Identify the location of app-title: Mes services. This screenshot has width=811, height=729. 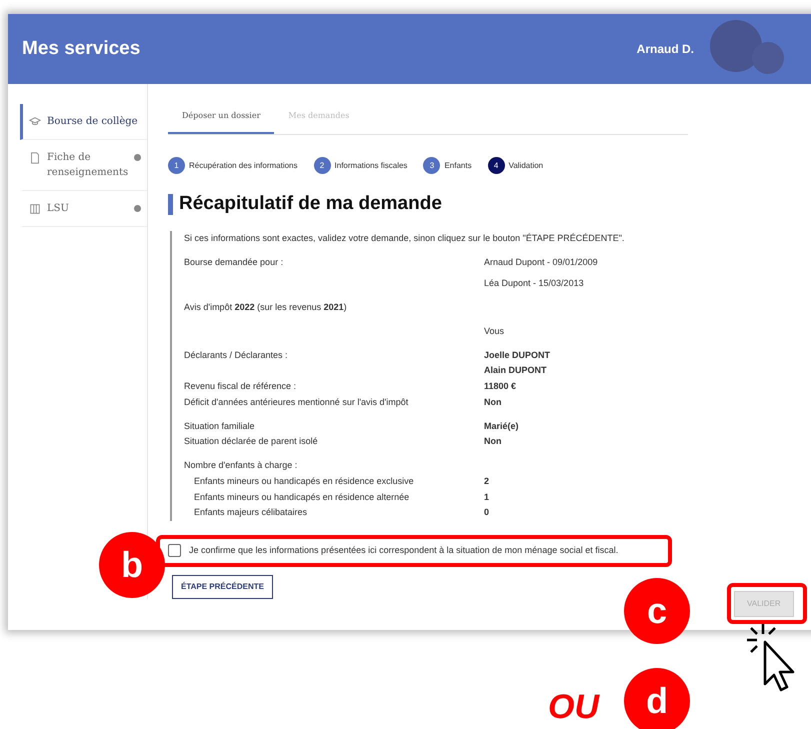
(81, 48).